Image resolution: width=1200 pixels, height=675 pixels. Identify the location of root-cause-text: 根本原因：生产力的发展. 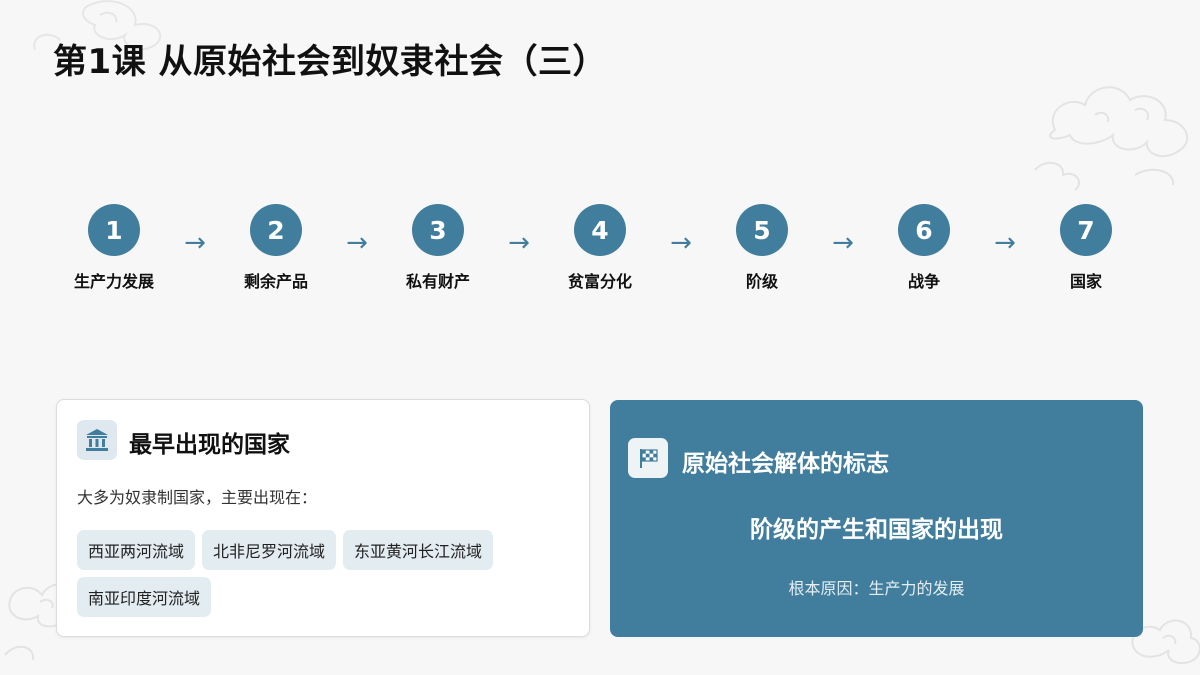
(876, 588).